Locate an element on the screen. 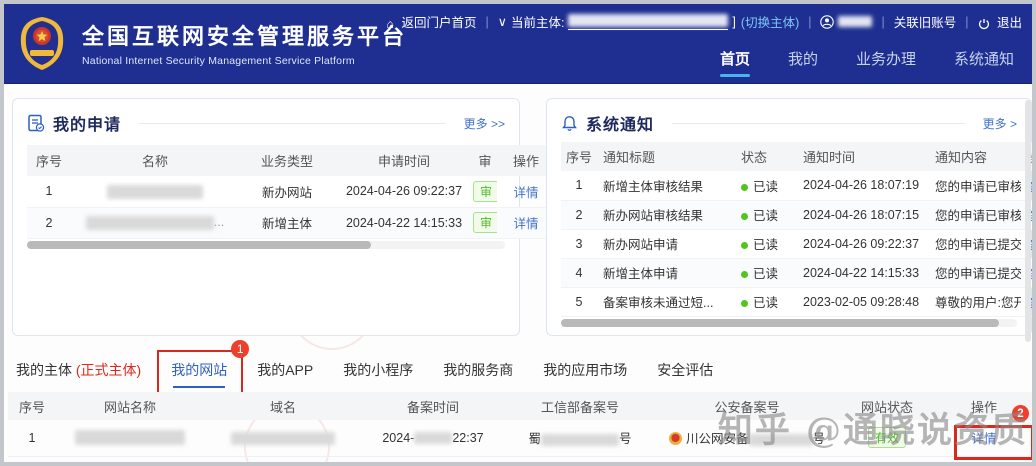 This screenshot has height=466, width=1036. redacted-name is located at coordinates (155, 191).